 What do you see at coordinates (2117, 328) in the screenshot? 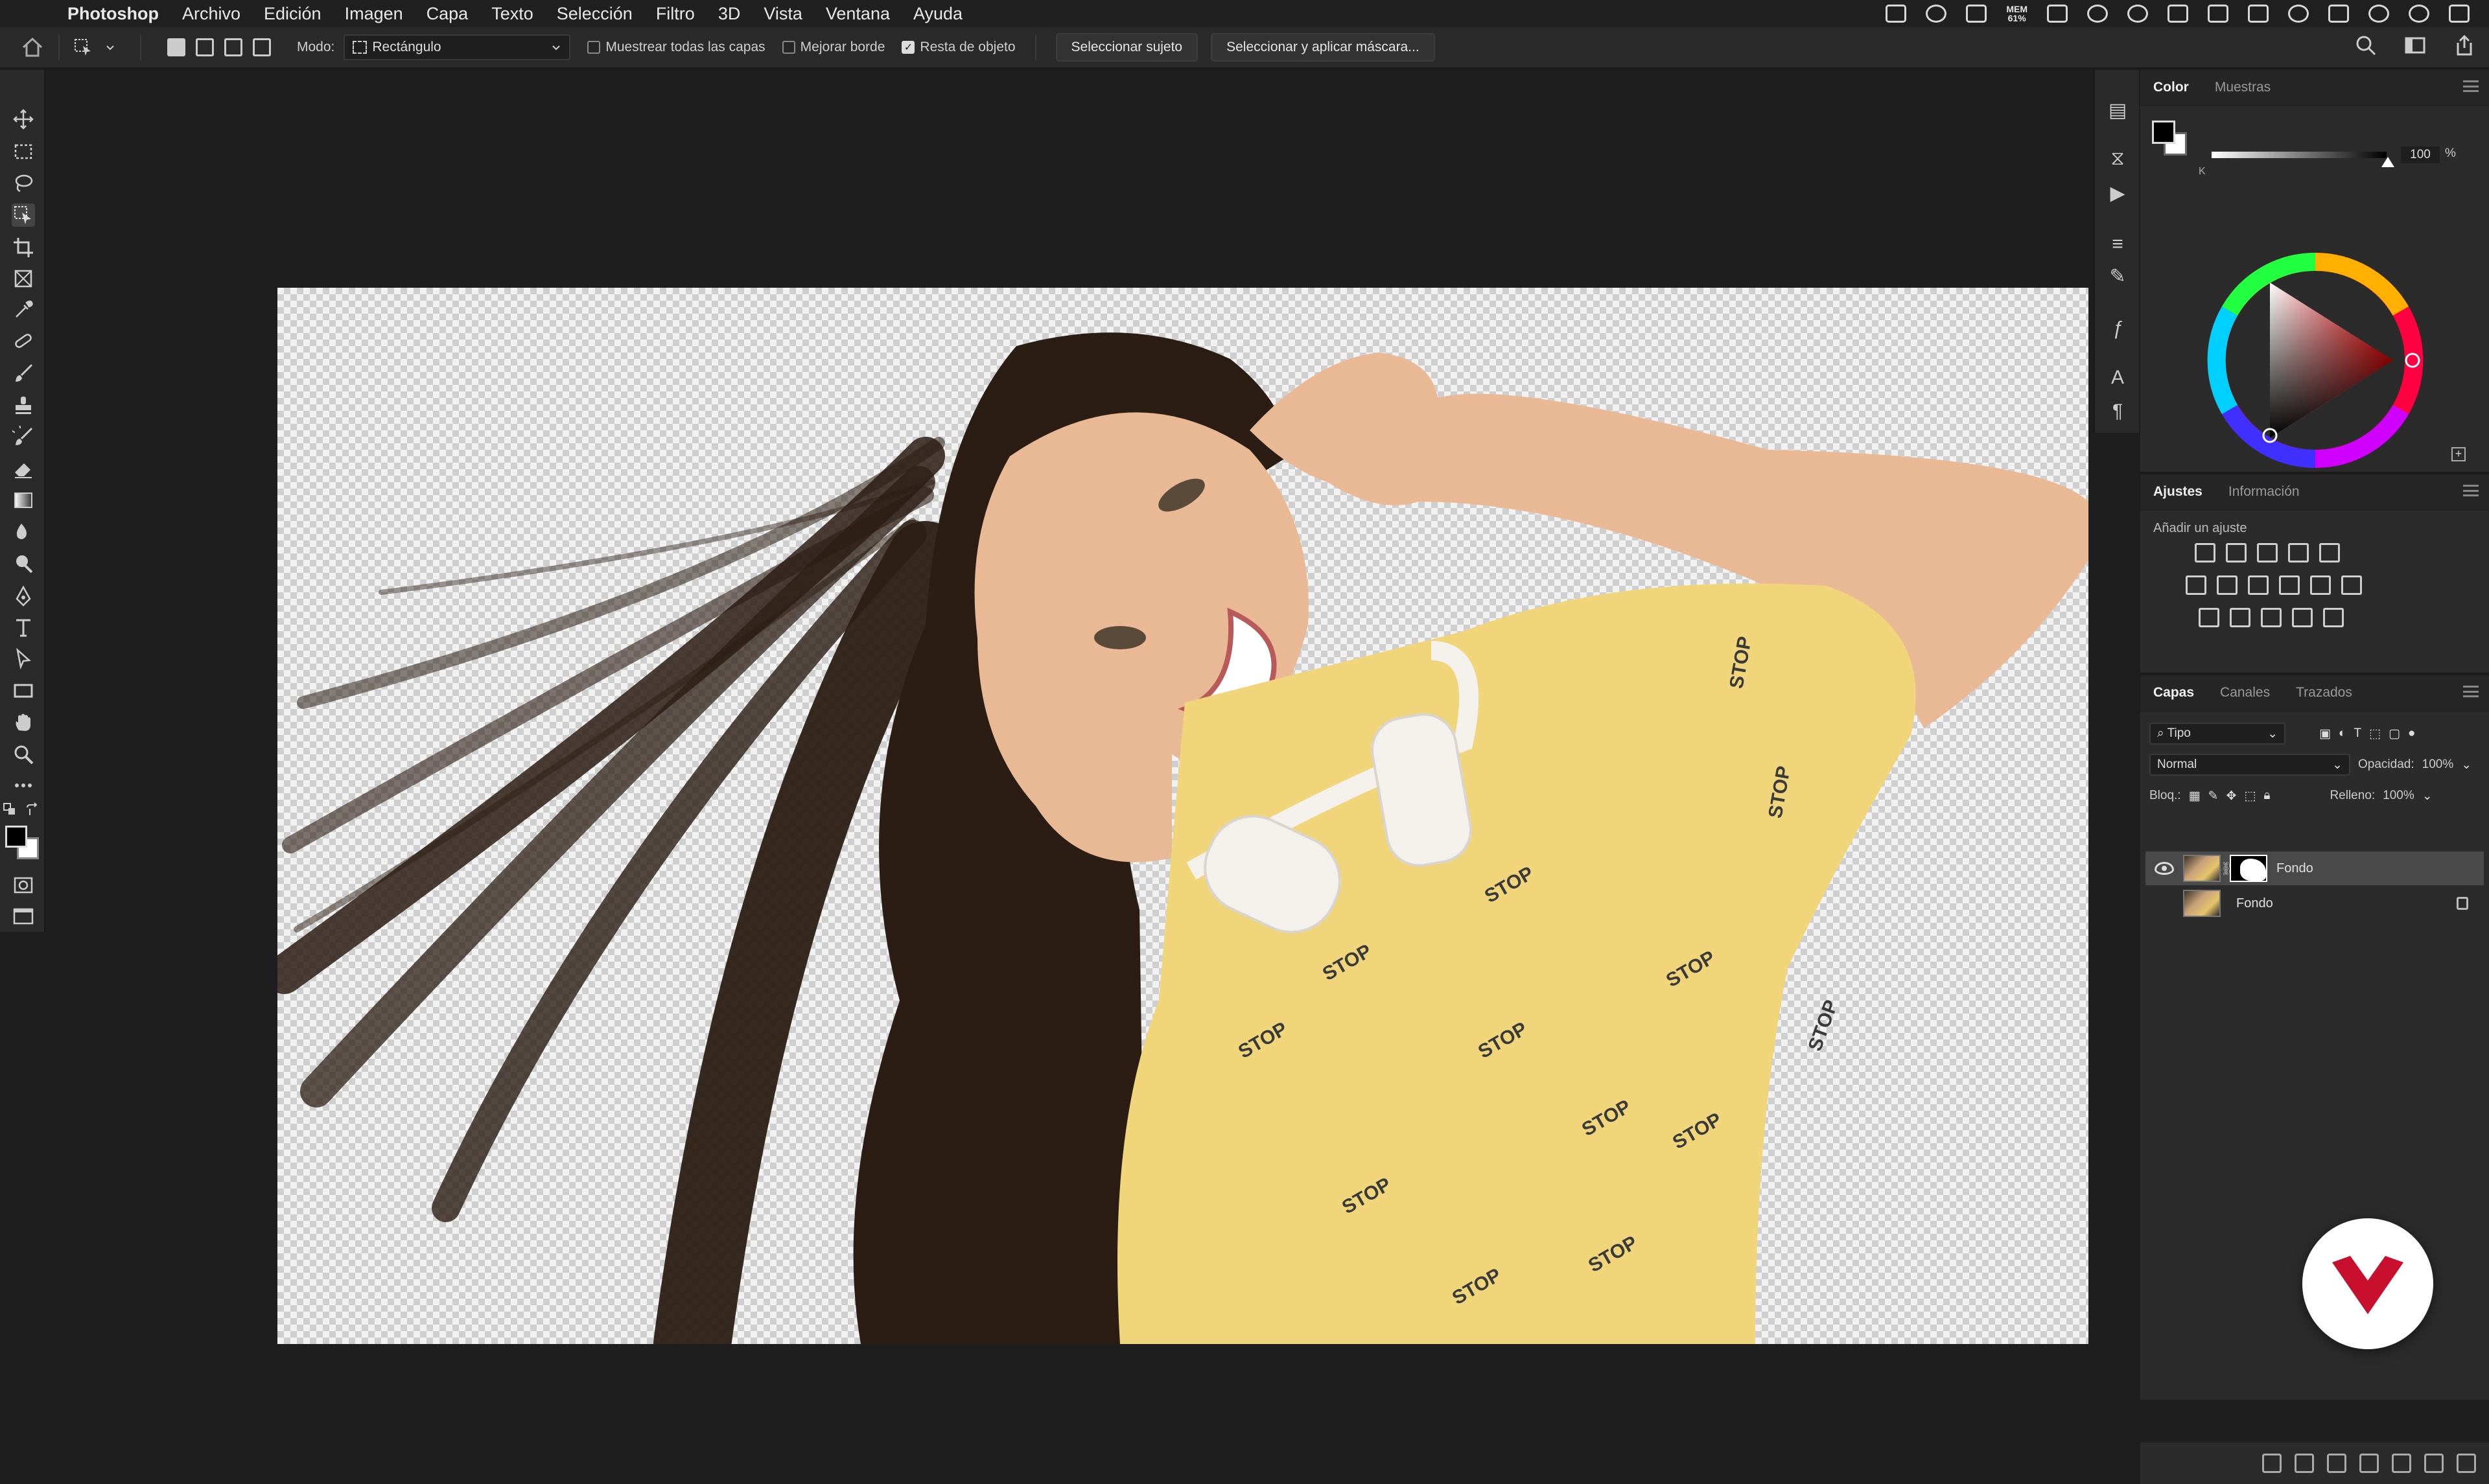
I see `styles-panel-icon: ƒ` at bounding box center [2117, 328].